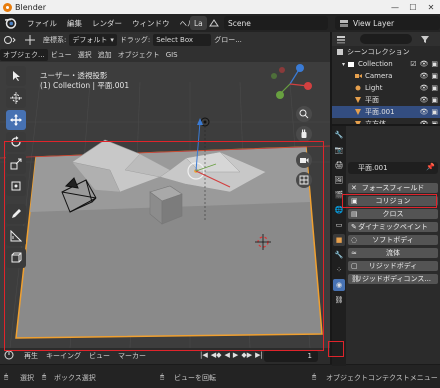 The image size is (440, 388). What do you see at coordinates (431, 7) in the screenshot?
I see `close-button: ✕` at bounding box center [431, 7].